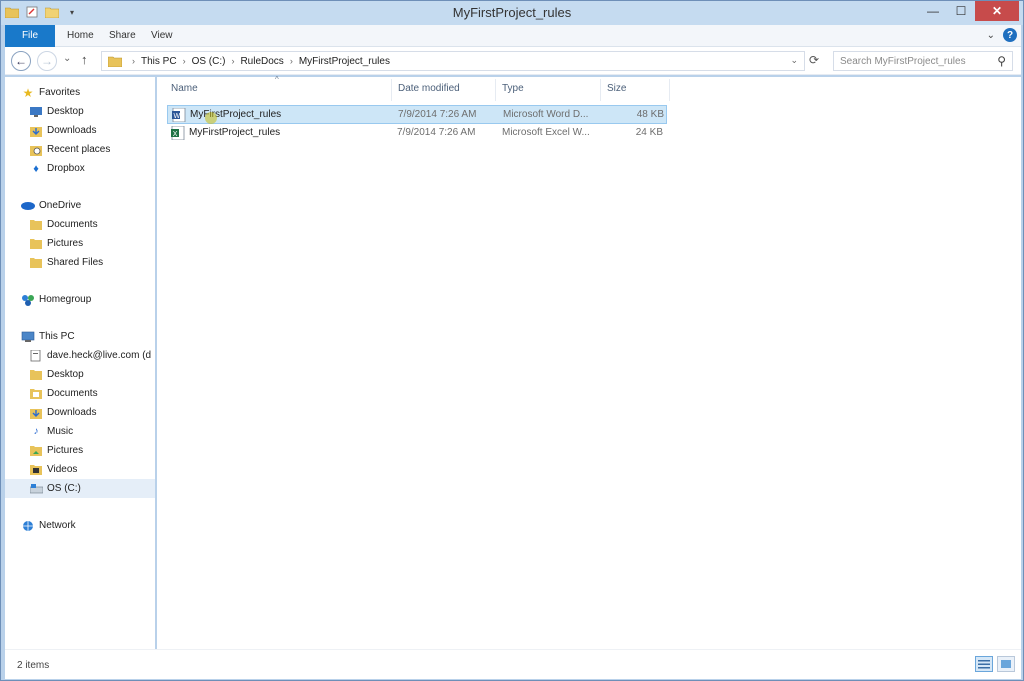  What do you see at coordinates (36, 394) in the screenshot?
I see `documents-folder-icon` at bounding box center [36, 394].